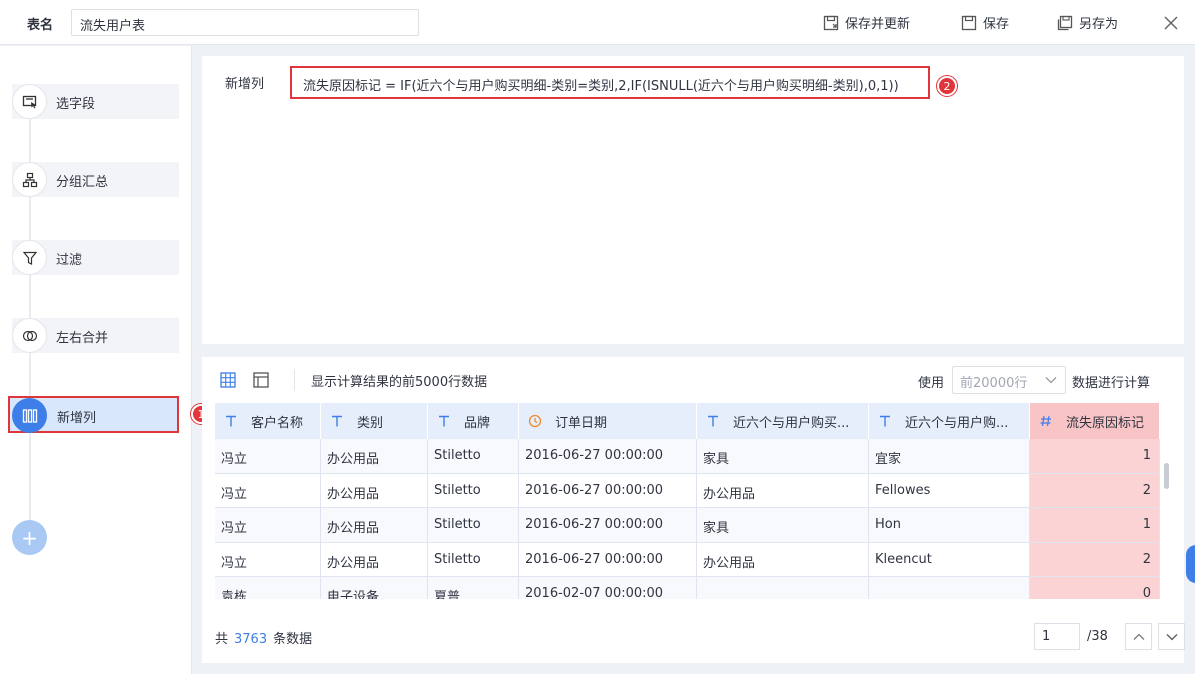 The image size is (1195, 674). I want to click on select-field-icon, so click(29, 101).